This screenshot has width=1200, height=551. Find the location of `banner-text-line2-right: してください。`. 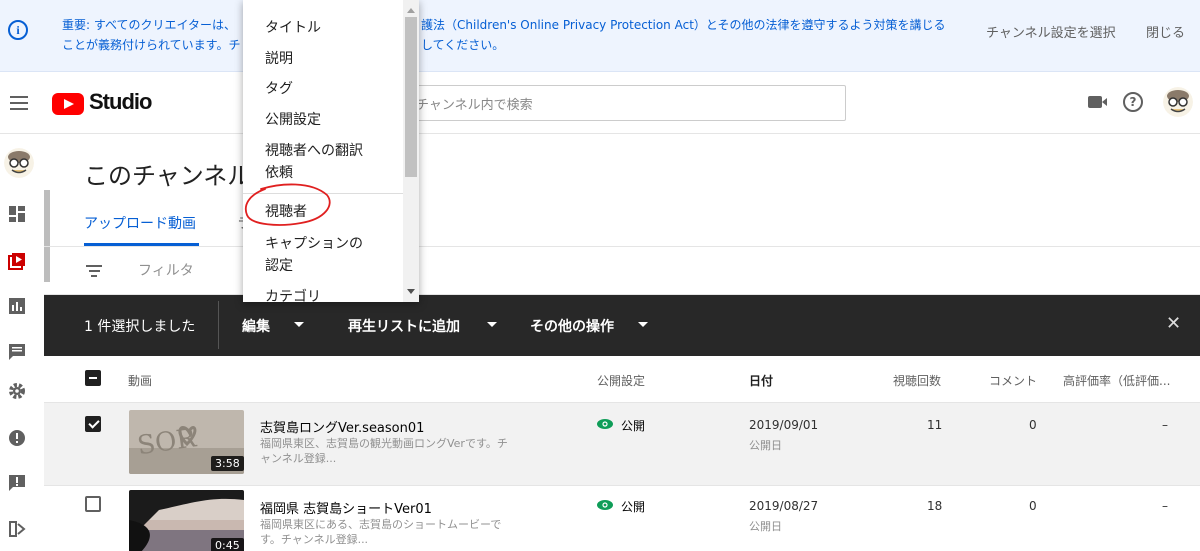

banner-text-line2-right: してください。 is located at coordinates (463, 45).